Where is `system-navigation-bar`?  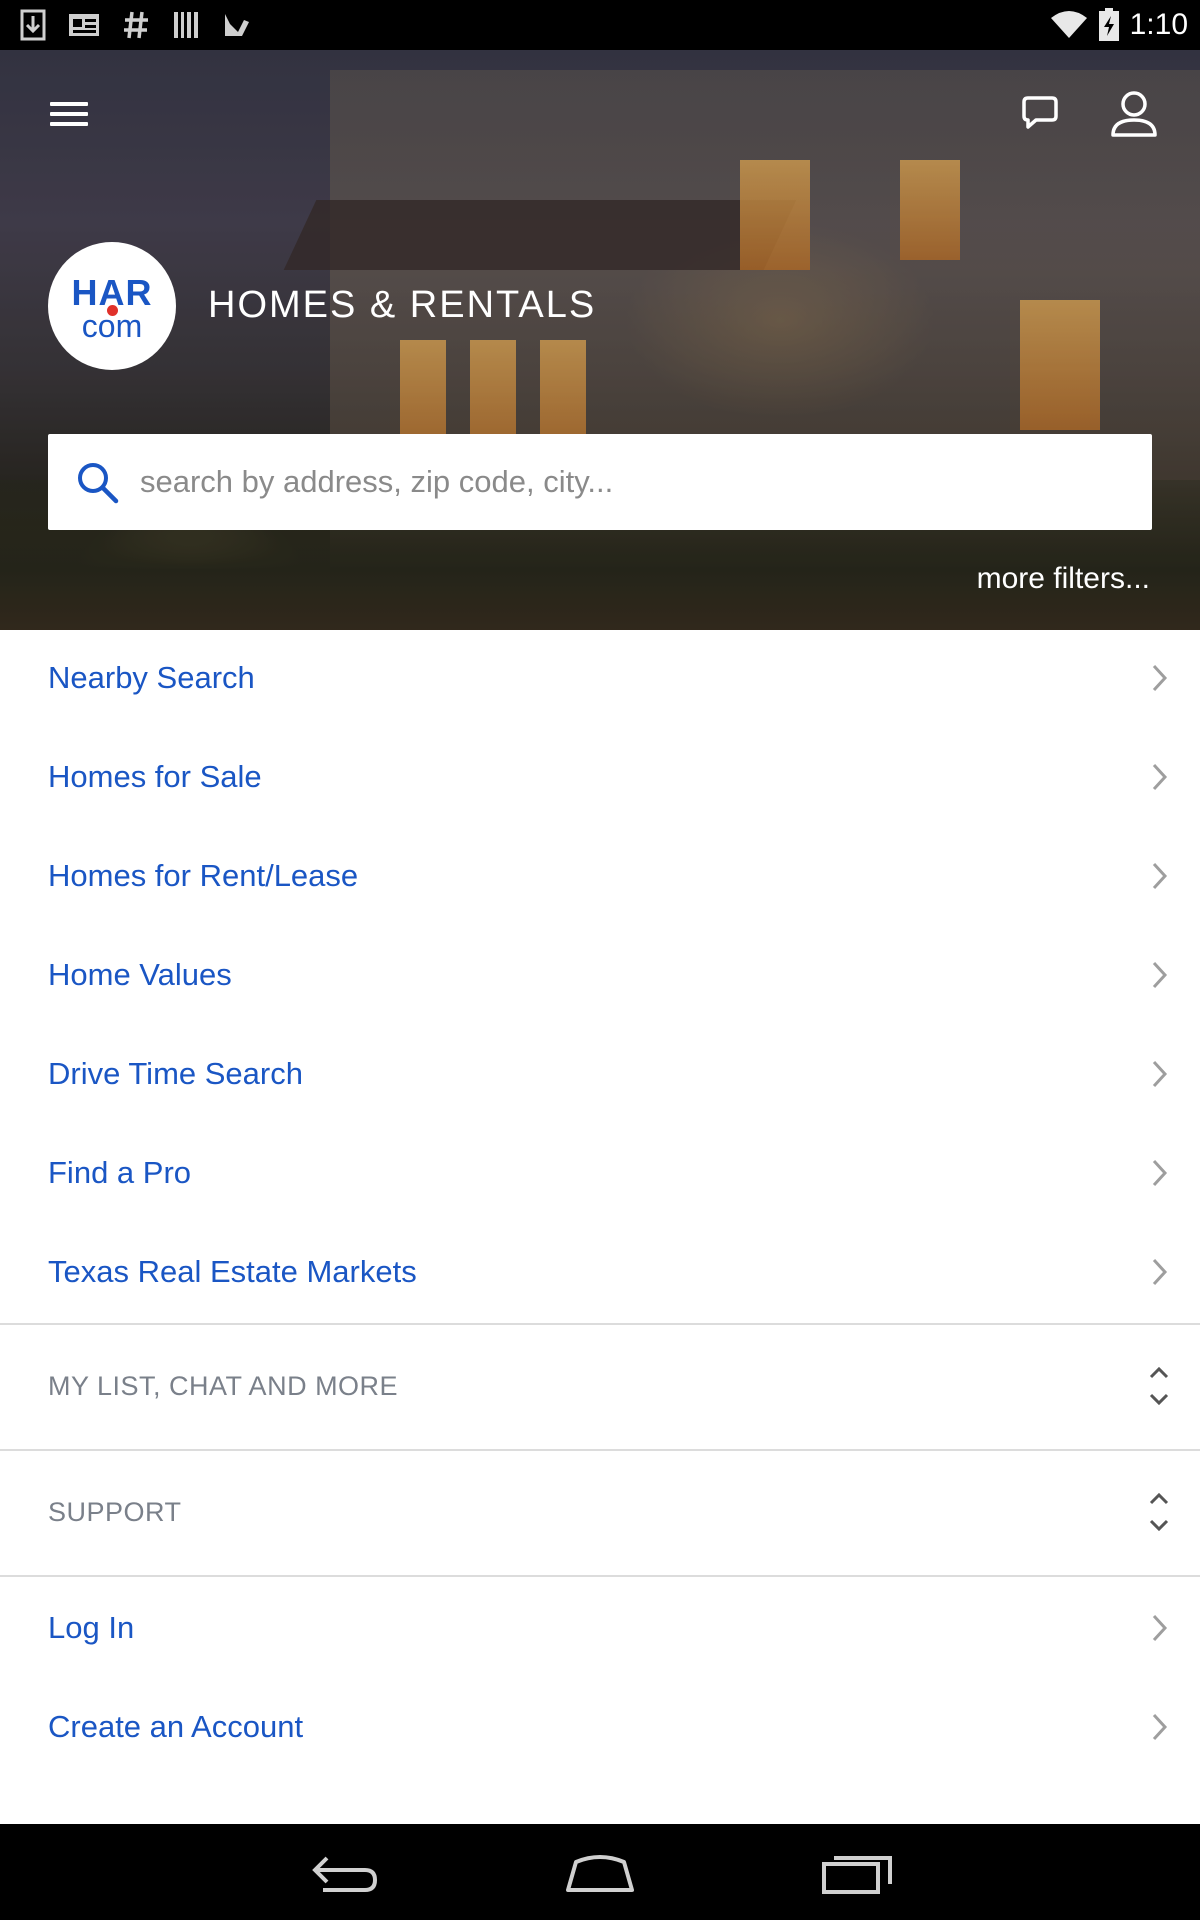
system-navigation-bar is located at coordinates (600, 1872).